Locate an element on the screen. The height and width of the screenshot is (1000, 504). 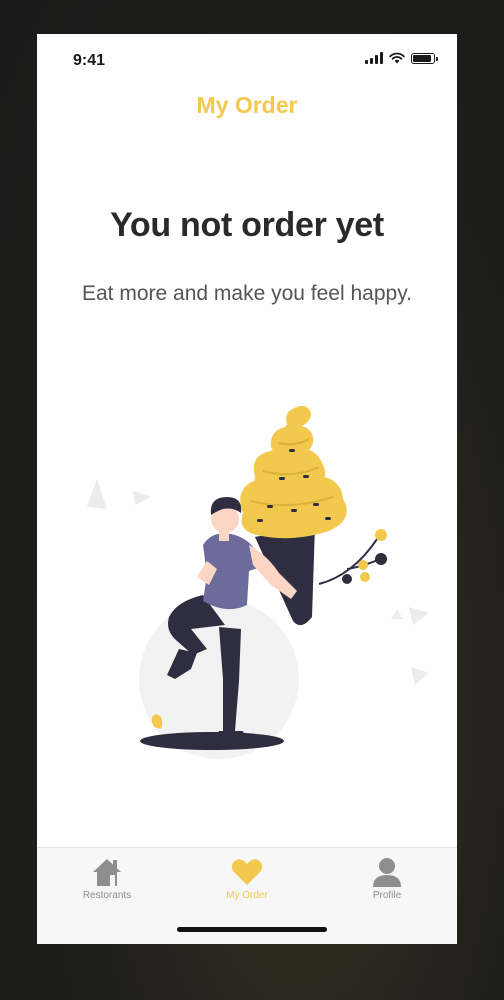
tab-restorants: Restorants is located at coordinates (107, 881).